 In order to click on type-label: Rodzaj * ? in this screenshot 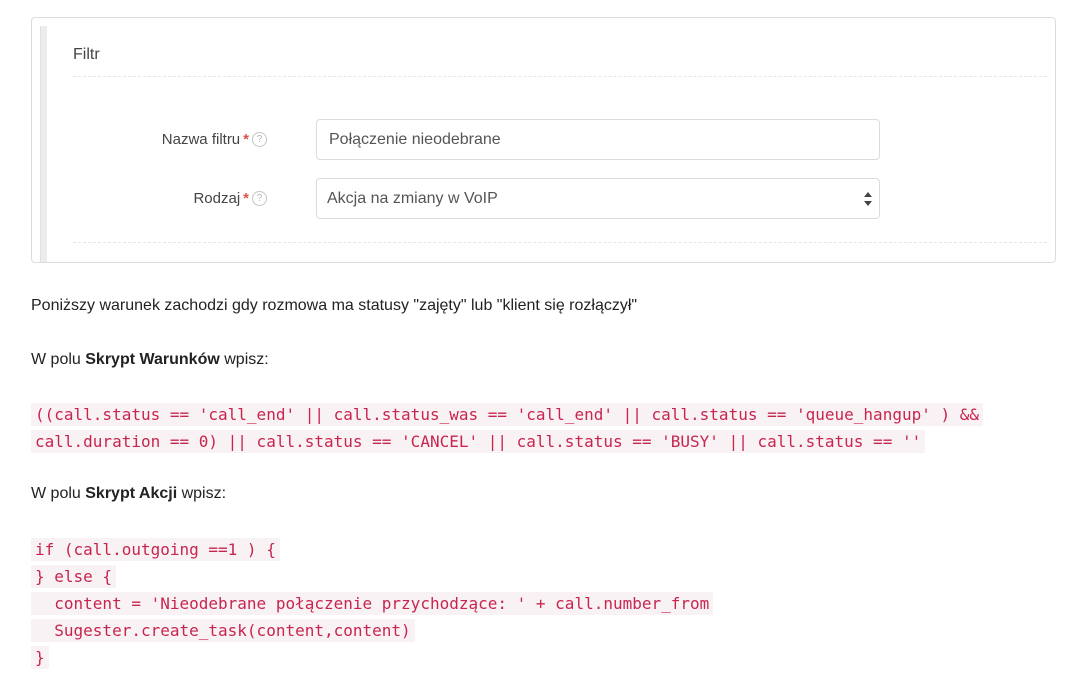, I will do `click(230, 198)`.